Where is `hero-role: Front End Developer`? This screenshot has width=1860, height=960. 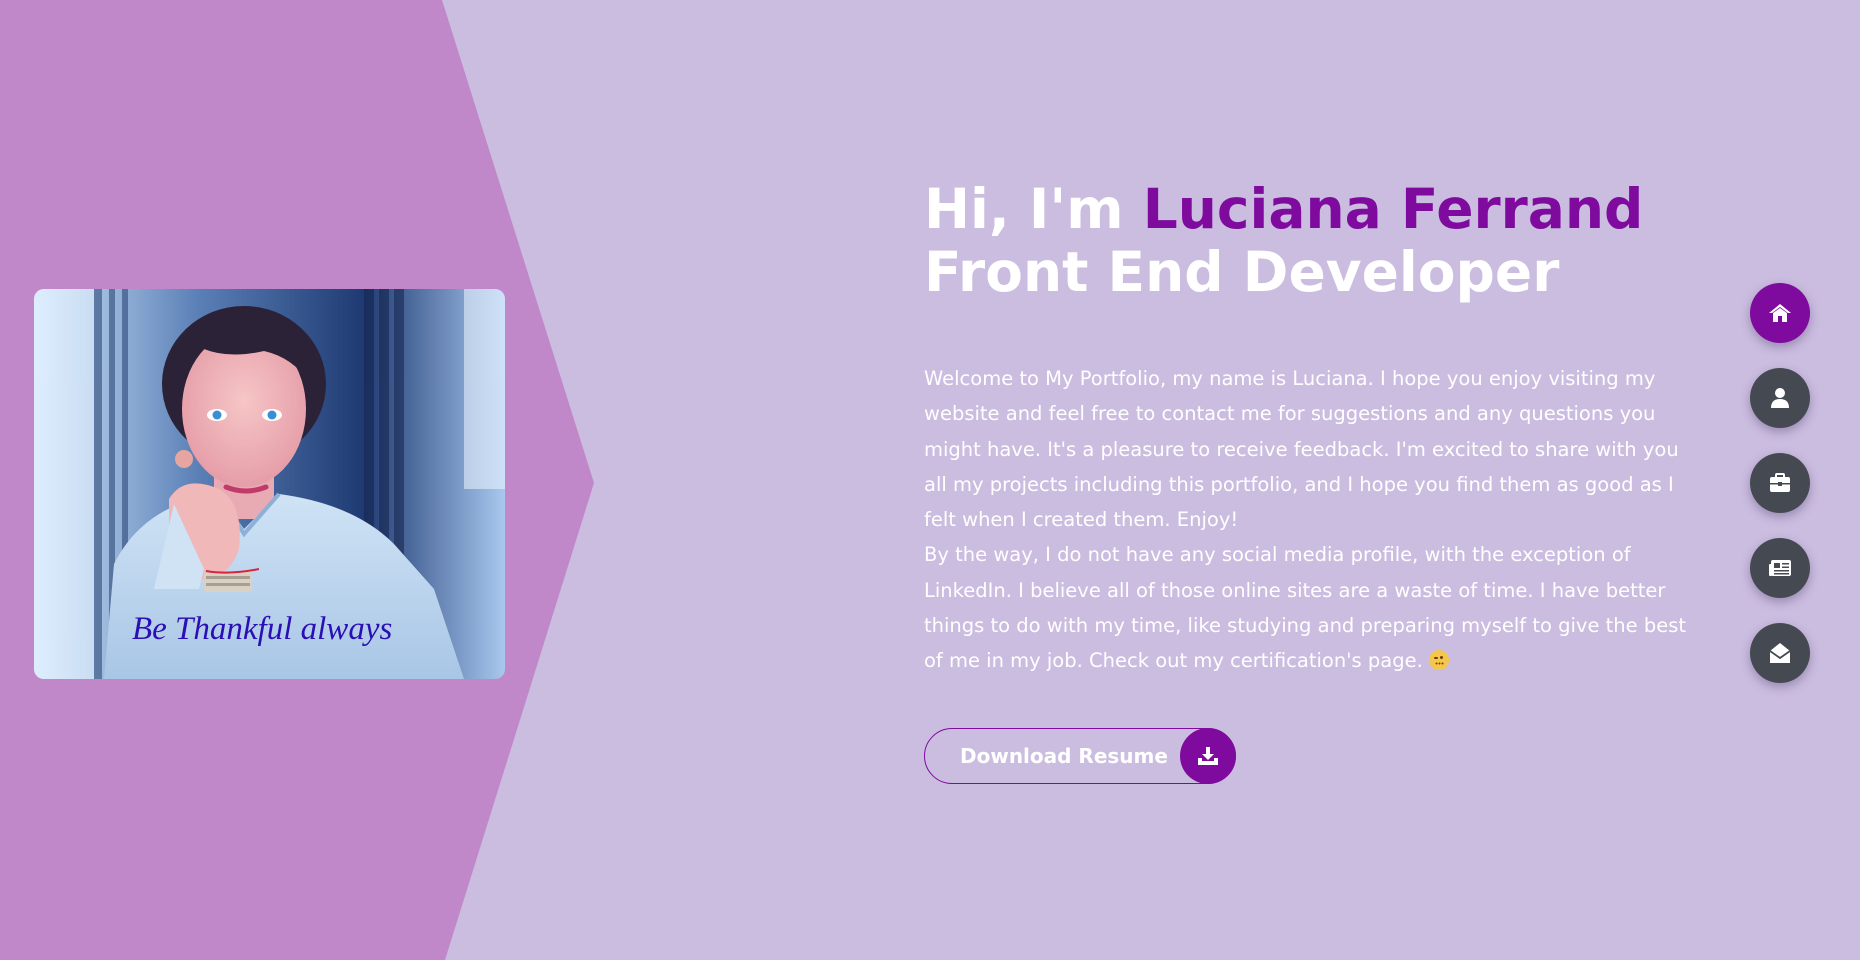
hero-role: Front End Developer is located at coordinates (1242, 272).